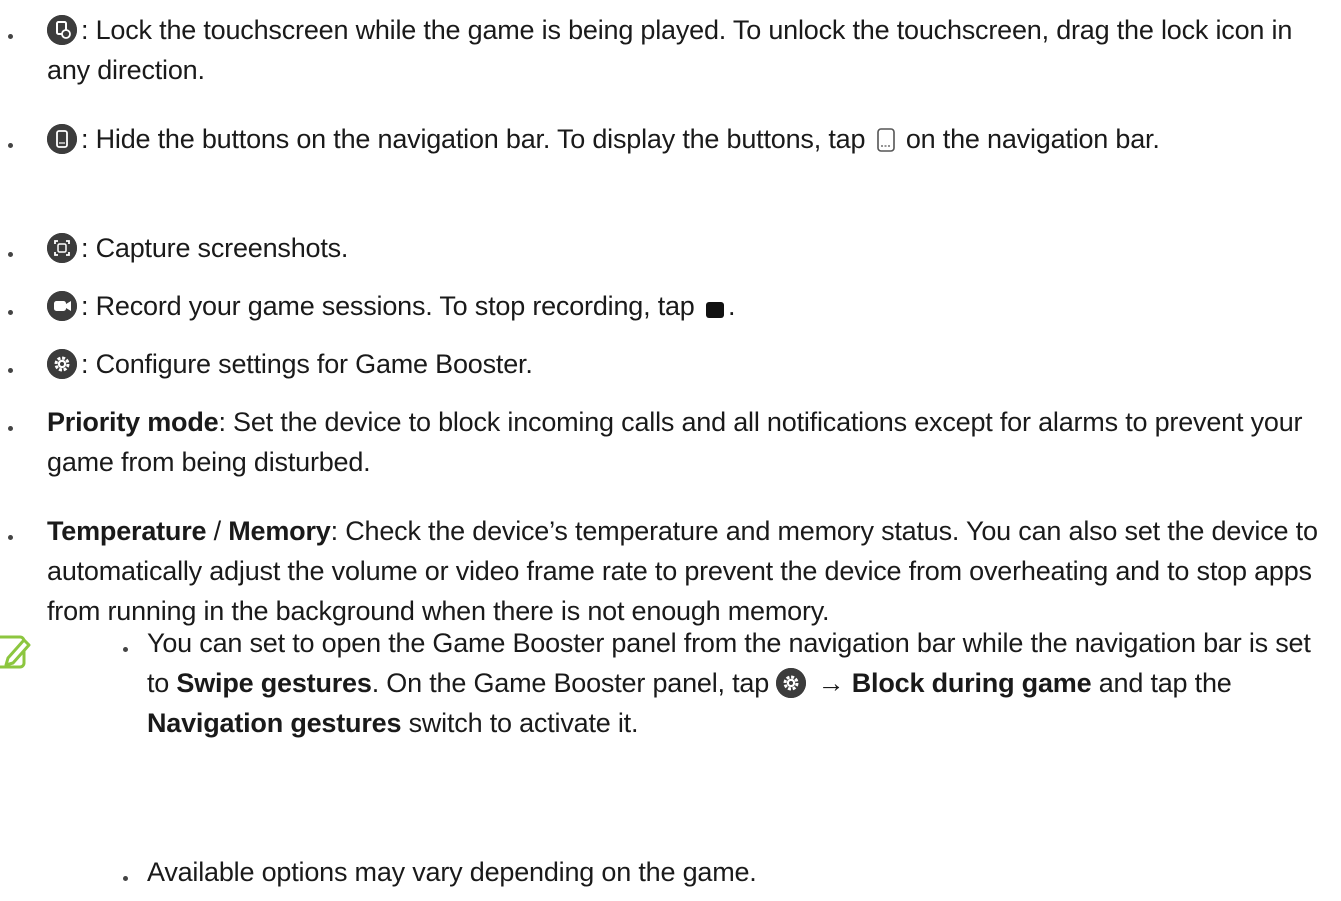 The image size is (1341, 901). I want to click on item-description: : Capture screenshots., so click(215, 248).